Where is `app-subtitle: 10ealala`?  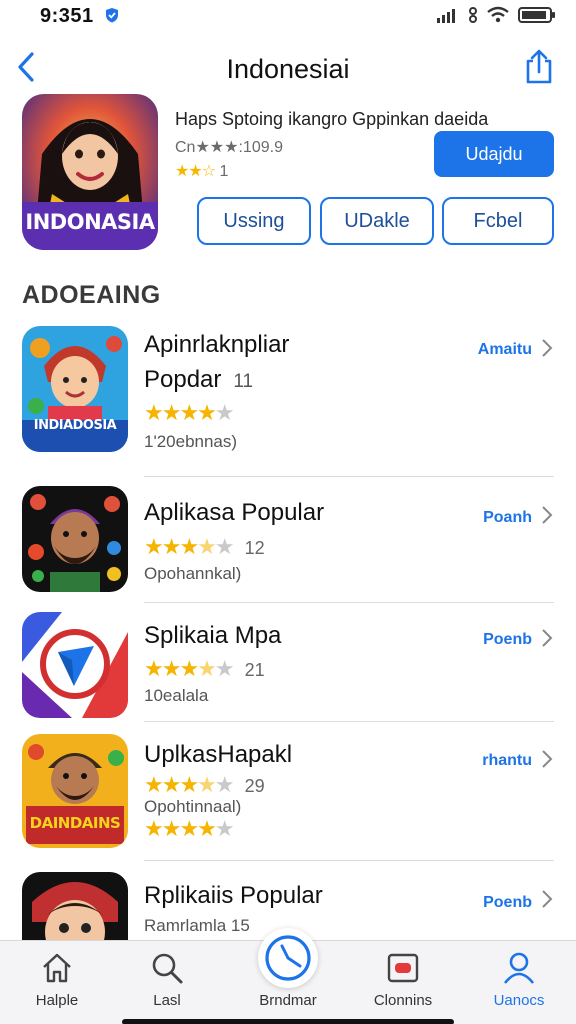
app-subtitle: 10ealala is located at coordinates (176, 695).